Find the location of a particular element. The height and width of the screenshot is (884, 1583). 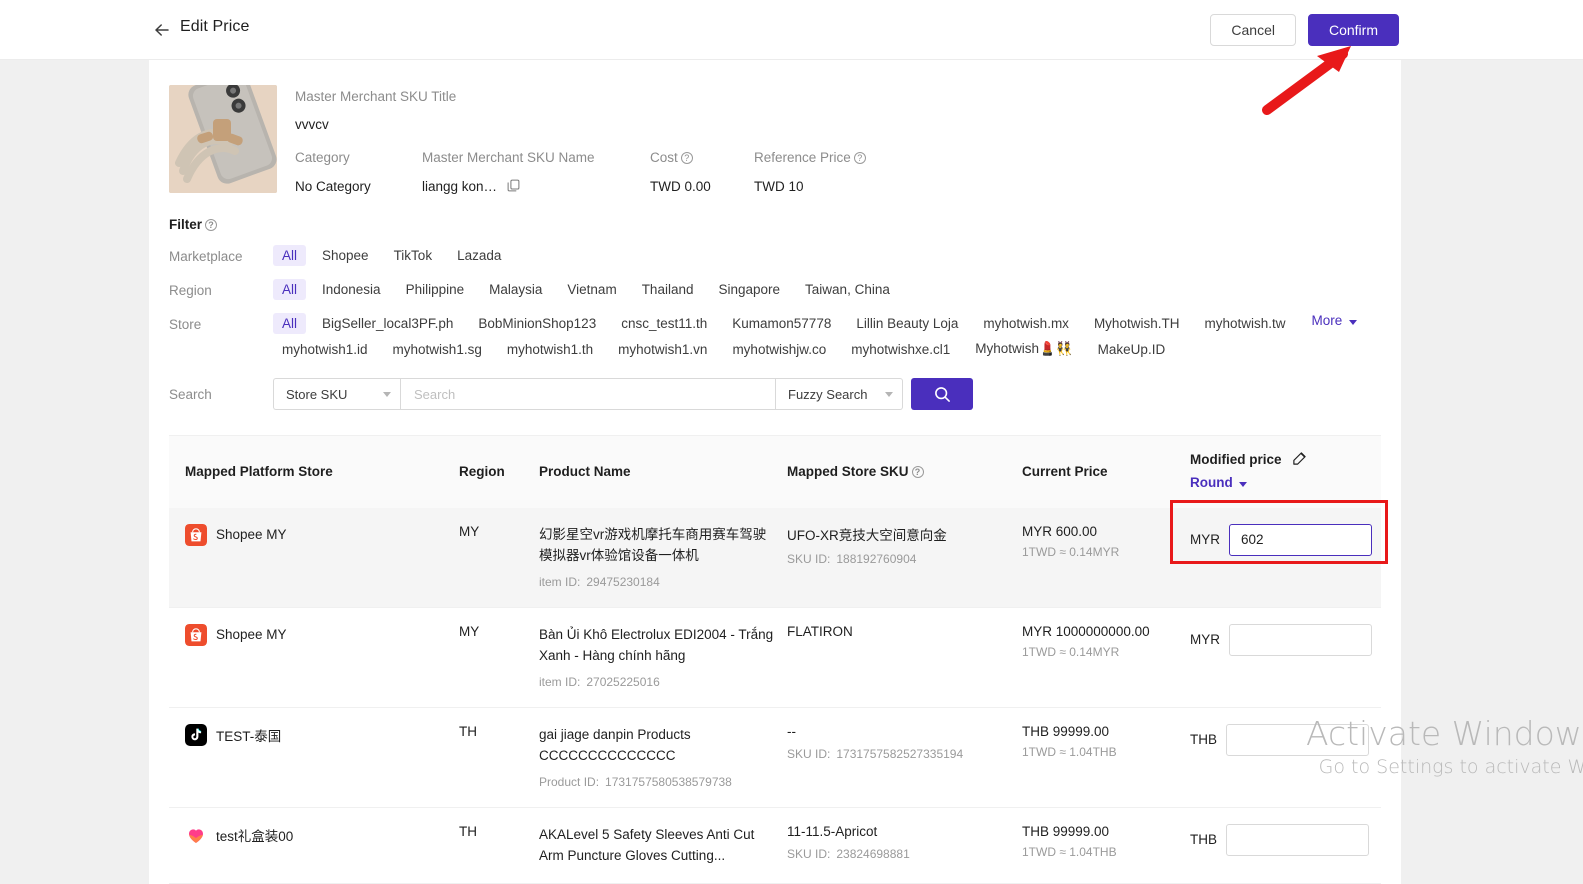

search-mode-selector: Fuzzy Search is located at coordinates (839, 394).